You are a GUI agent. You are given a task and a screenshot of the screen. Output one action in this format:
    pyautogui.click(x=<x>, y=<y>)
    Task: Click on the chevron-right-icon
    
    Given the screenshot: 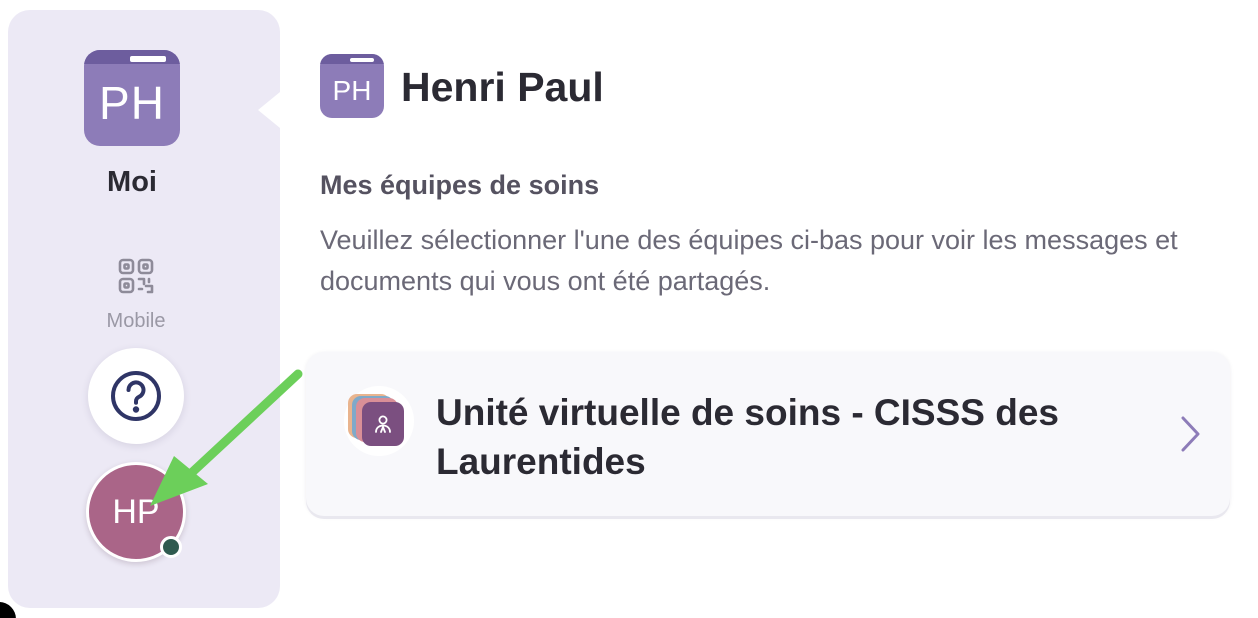 What is the action you would take?
    pyautogui.click(x=1190, y=434)
    